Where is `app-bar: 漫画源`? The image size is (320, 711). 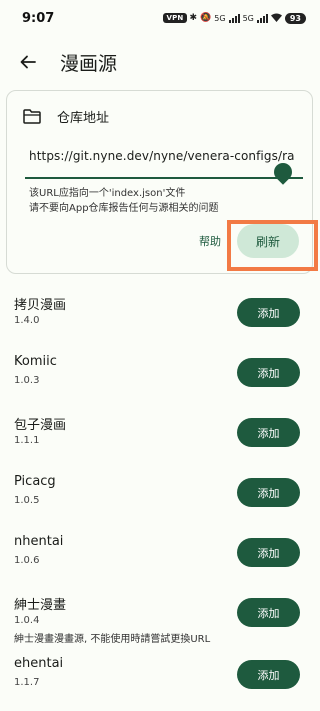
app-bar: 漫画源 is located at coordinates (160, 62).